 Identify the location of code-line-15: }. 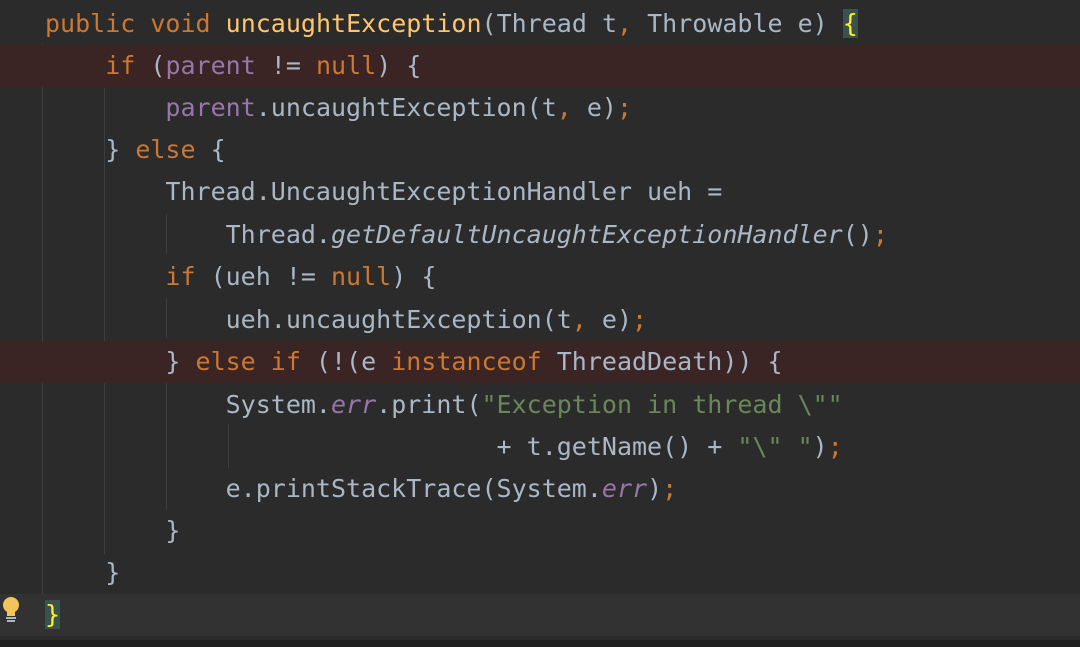
(540, 615).